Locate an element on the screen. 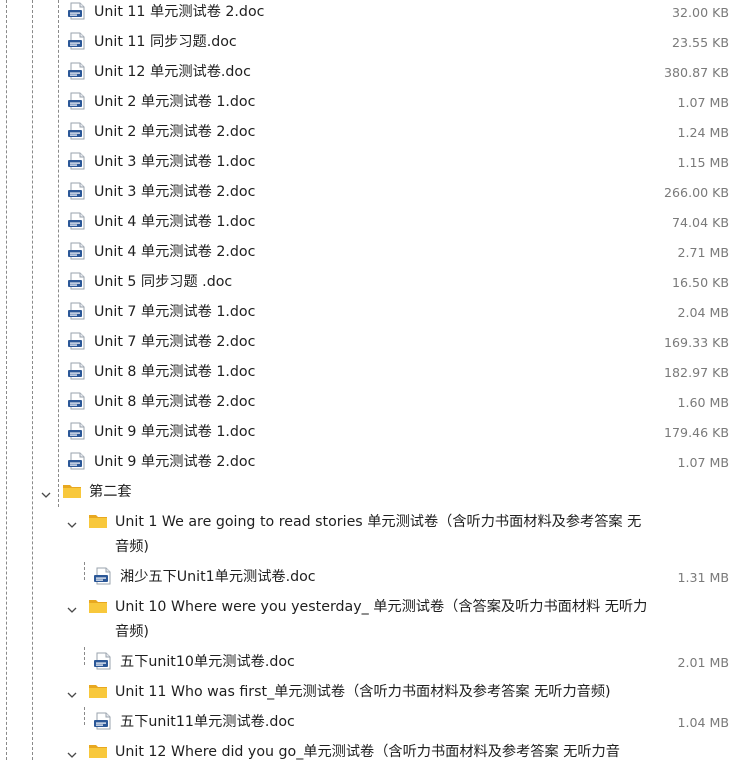  file-row: 五下unit10单元测试卷.doc 2.01 MB is located at coordinates (371, 662).